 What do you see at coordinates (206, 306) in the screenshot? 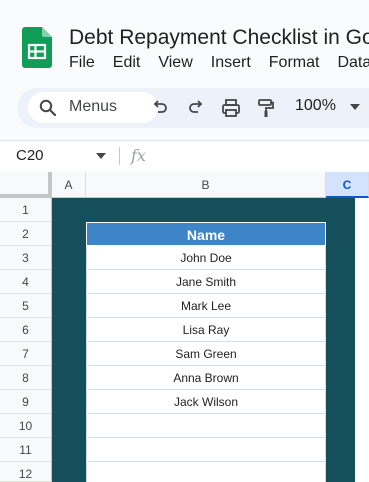
I see `table-row: Mark Lee` at bounding box center [206, 306].